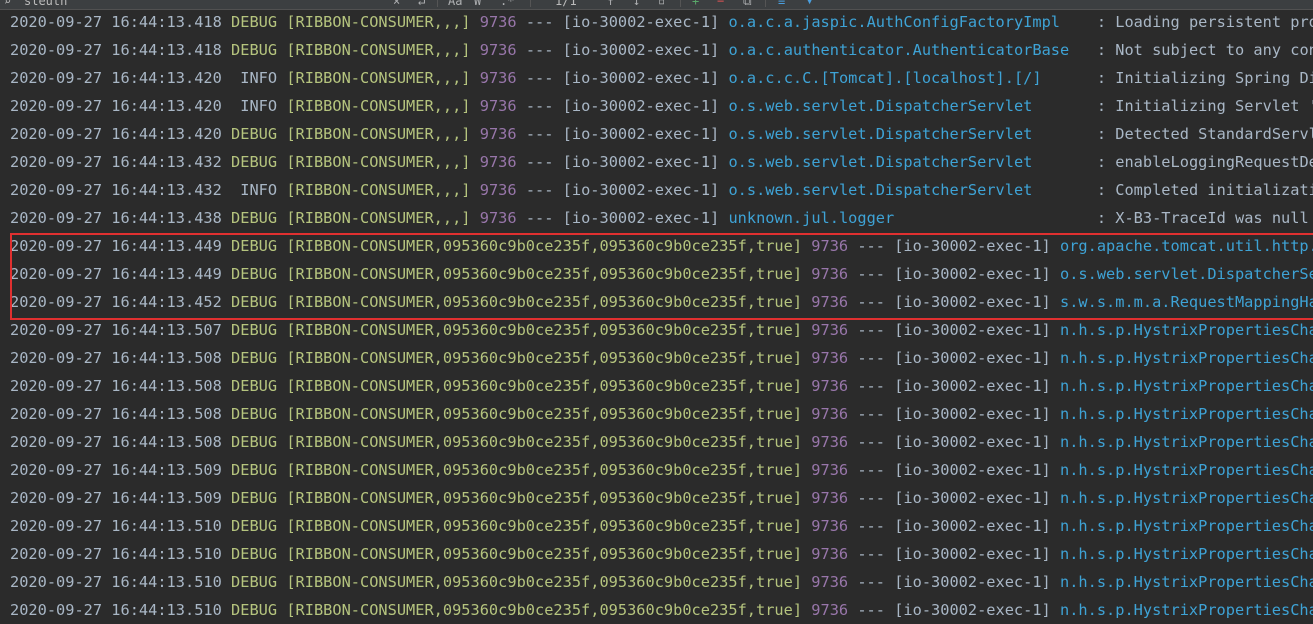 This screenshot has width=1313, height=624. I want to click on log-message: : Not subject to any const, so click(1204, 50).